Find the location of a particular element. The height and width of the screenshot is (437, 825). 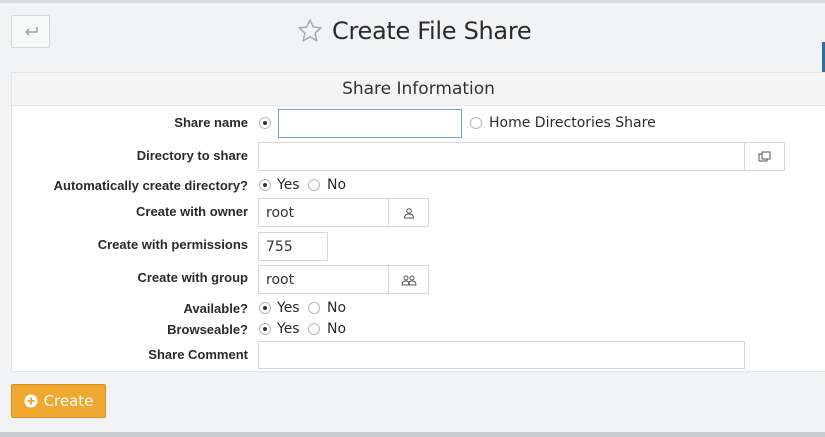

share-name-label: Share name is located at coordinates (211, 122).